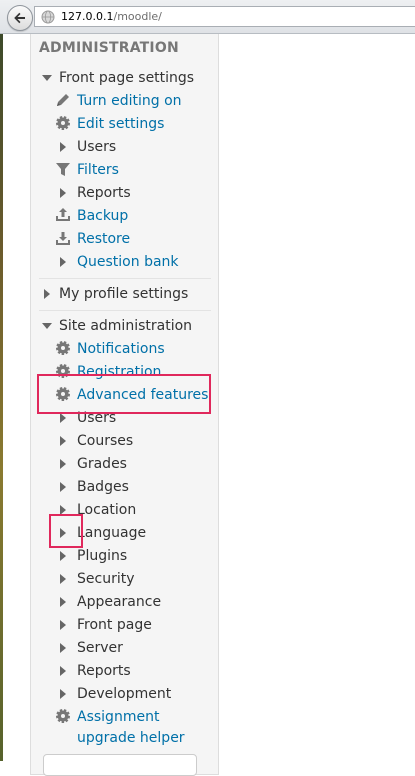  Describe the element at coordinates (124, 694) in the screenshot. I see `development-label: Development` at that location.